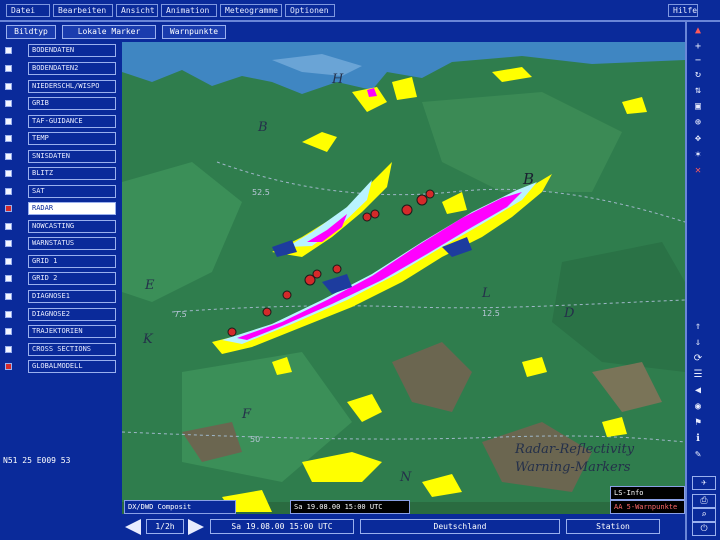 Image resolution: width=720 pixels, height=540 pixels. What do you see at coordinates (529, 179) in the screenshot?
I see `pressure-label: B` at bounding box center [529, 179].